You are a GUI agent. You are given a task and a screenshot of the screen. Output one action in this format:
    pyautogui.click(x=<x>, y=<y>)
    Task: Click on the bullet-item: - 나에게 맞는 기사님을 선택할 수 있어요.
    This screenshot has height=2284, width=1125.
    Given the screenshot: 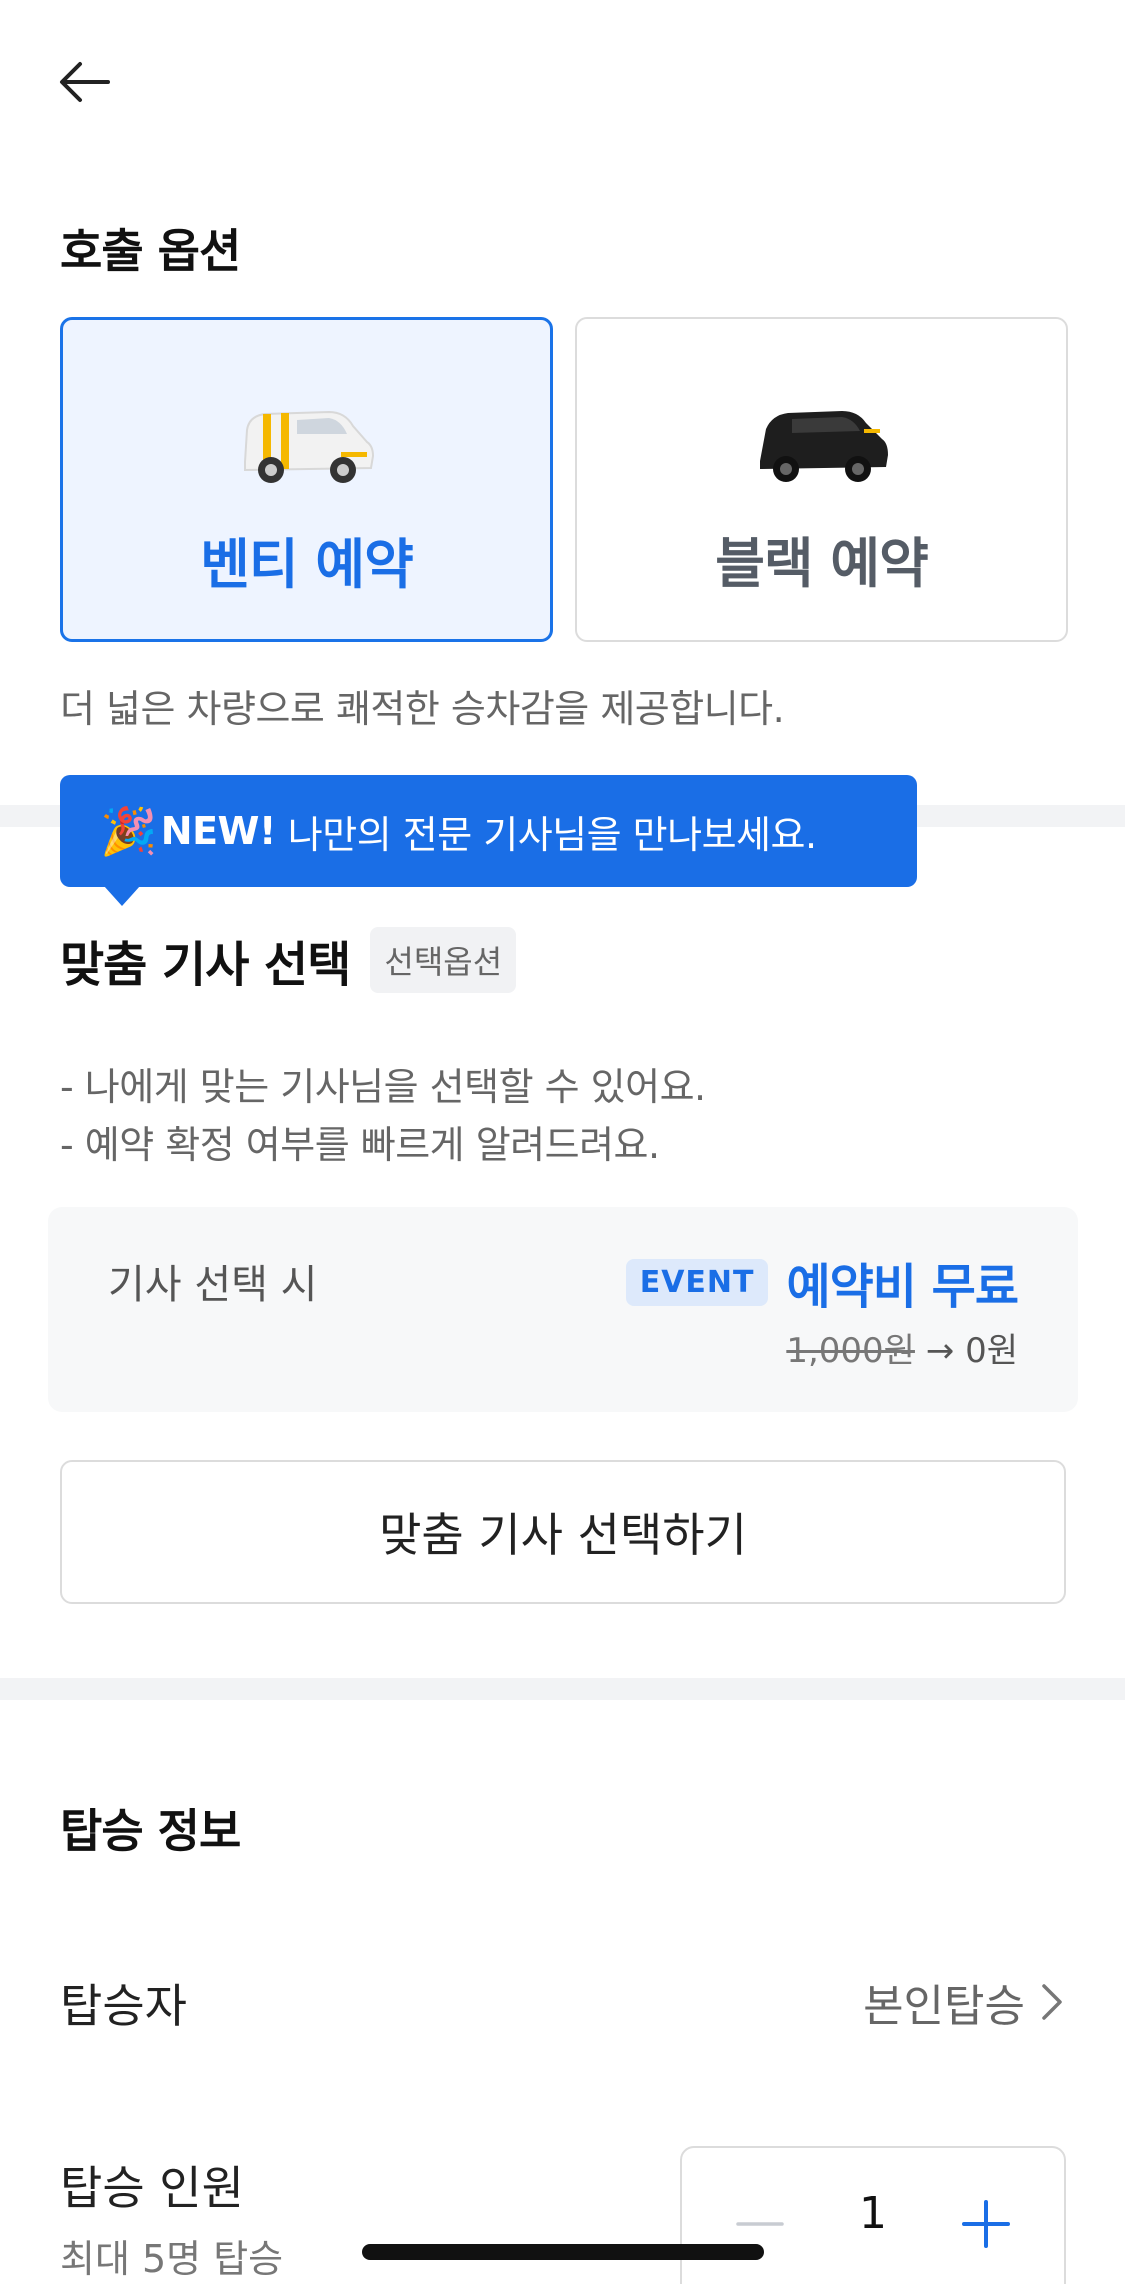 What is the action you would take?
    pyautogui.click(x=383, y=1087)
    